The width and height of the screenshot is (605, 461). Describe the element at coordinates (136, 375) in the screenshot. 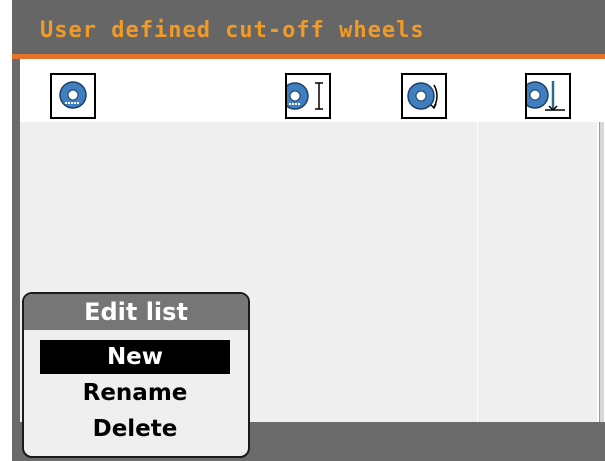

I see `edit-list-popup: Edit list New Rename Delete` at that location.